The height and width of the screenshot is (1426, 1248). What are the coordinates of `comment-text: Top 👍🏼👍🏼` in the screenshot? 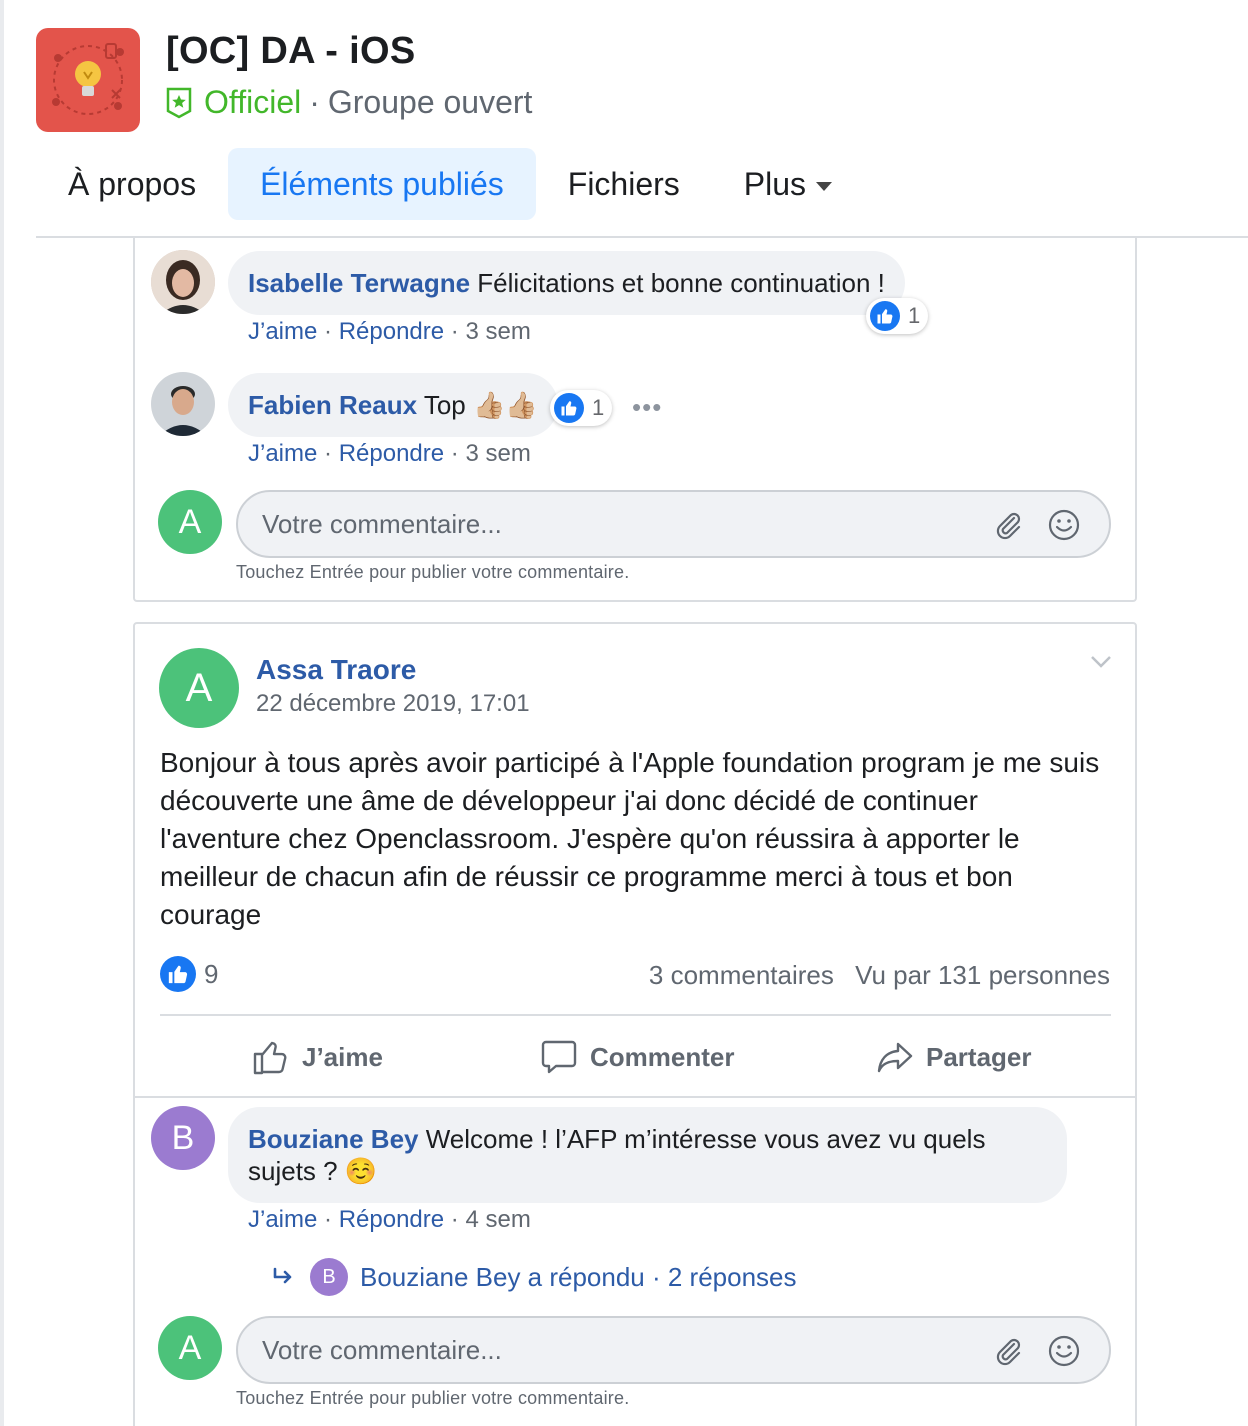 It's located at (480, 405).